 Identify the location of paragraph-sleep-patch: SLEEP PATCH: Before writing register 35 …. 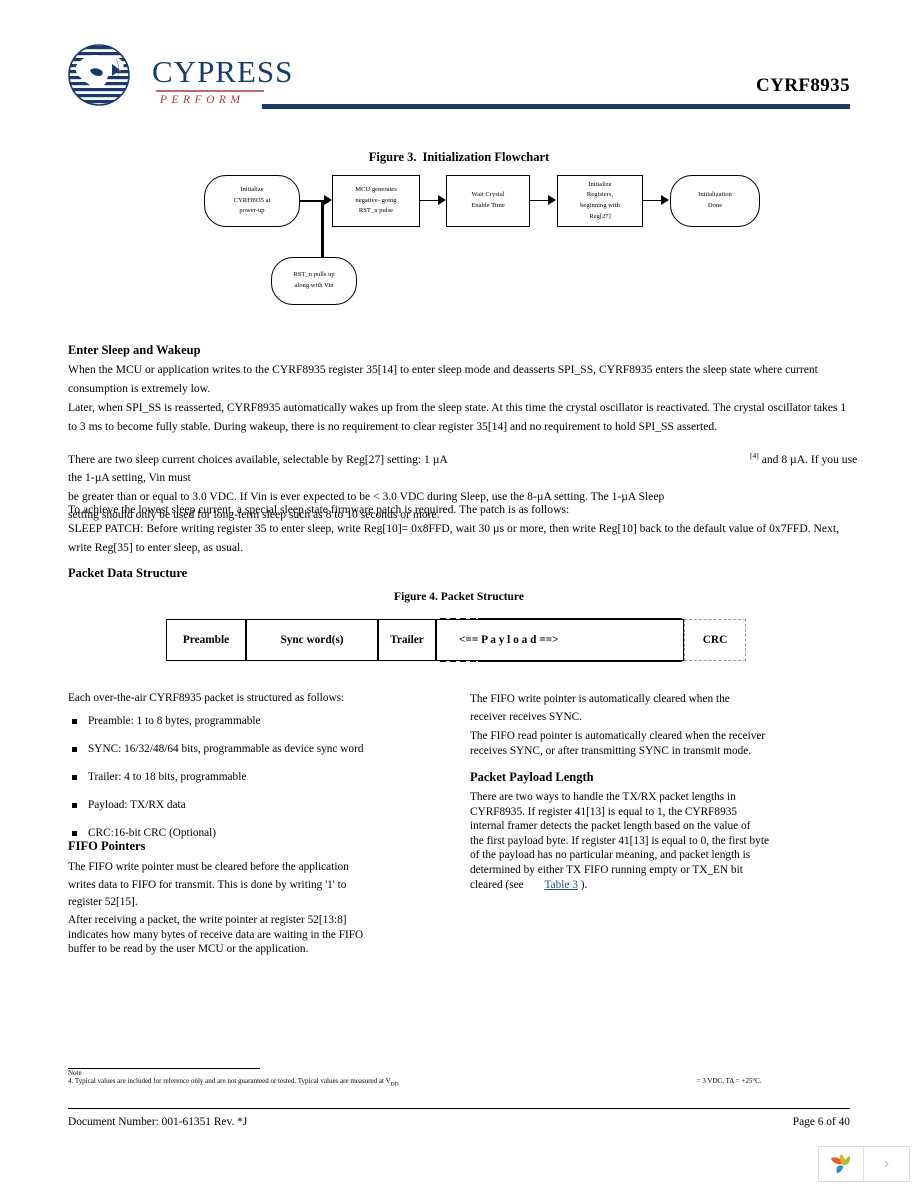
(453, 538).